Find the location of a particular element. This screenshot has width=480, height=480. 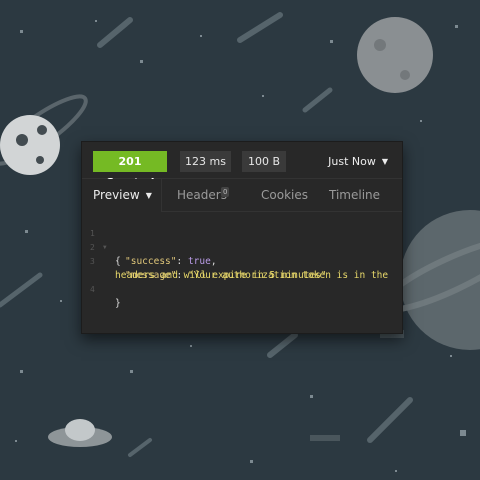

json-value-success: true is located at coordinates (199, 261).